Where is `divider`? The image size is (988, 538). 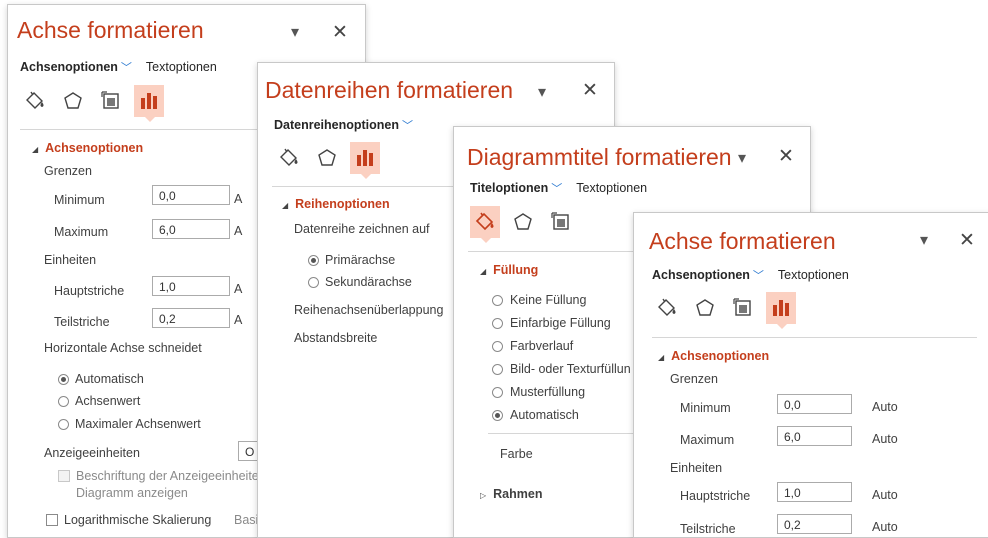 divider is located at coordinates (814, 337).